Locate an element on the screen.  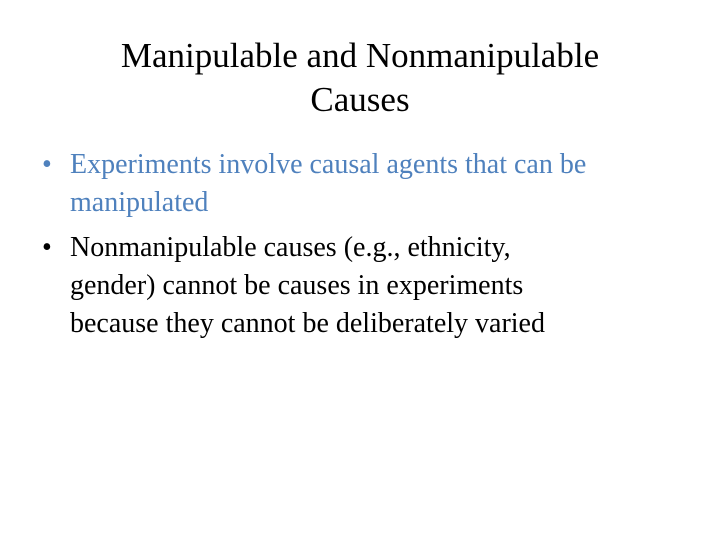
slide-title: Manipulable and Nonmanipulable Causes is located at coordinates (360, 78).